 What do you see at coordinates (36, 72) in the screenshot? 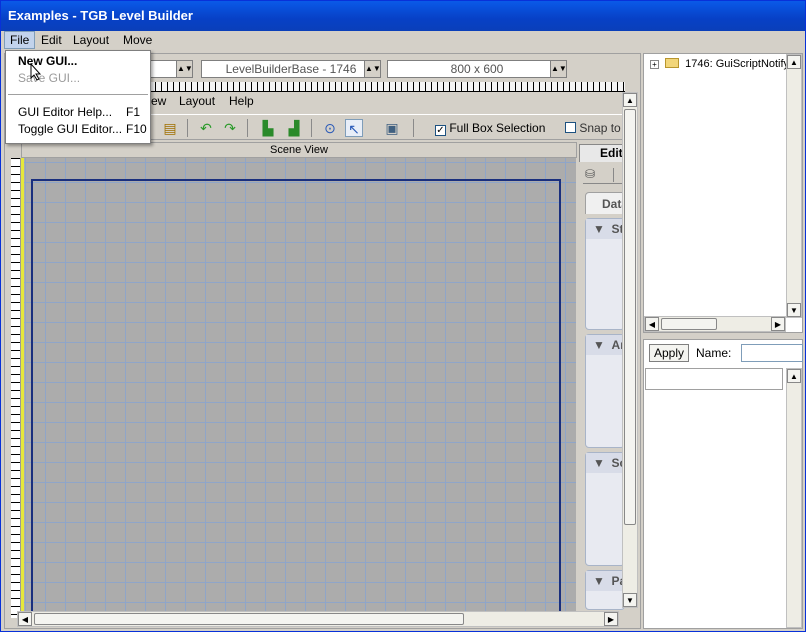
I see `mouse-cursor-icon` at bounding box center [36, 72].